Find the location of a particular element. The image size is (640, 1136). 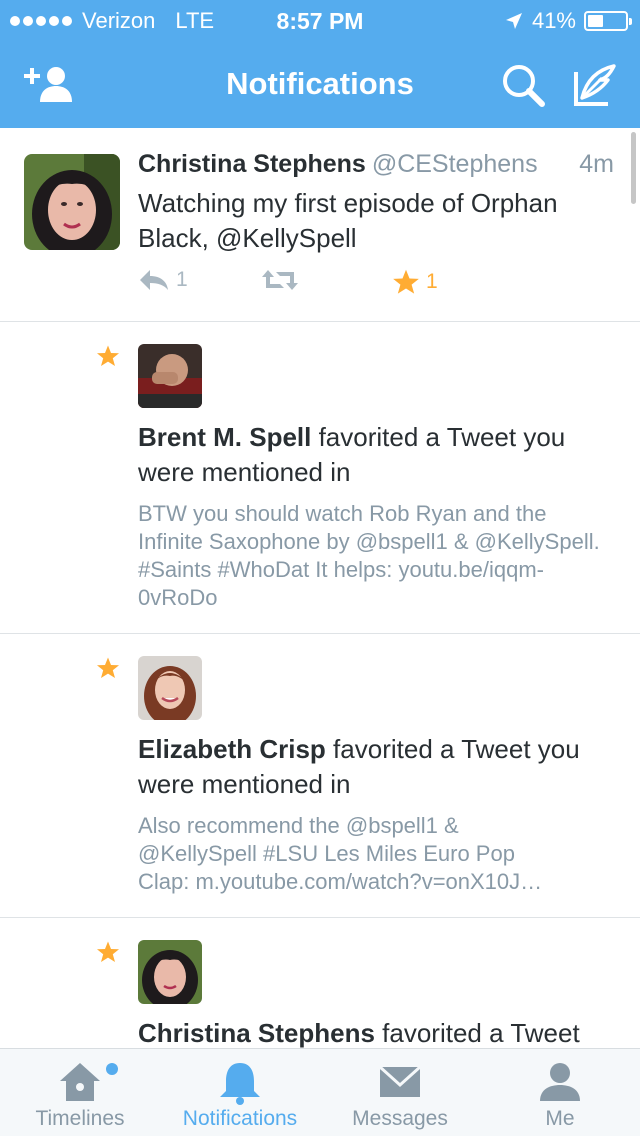

notification-action: favorited a Tweet is located at coordinates (477, 1033).